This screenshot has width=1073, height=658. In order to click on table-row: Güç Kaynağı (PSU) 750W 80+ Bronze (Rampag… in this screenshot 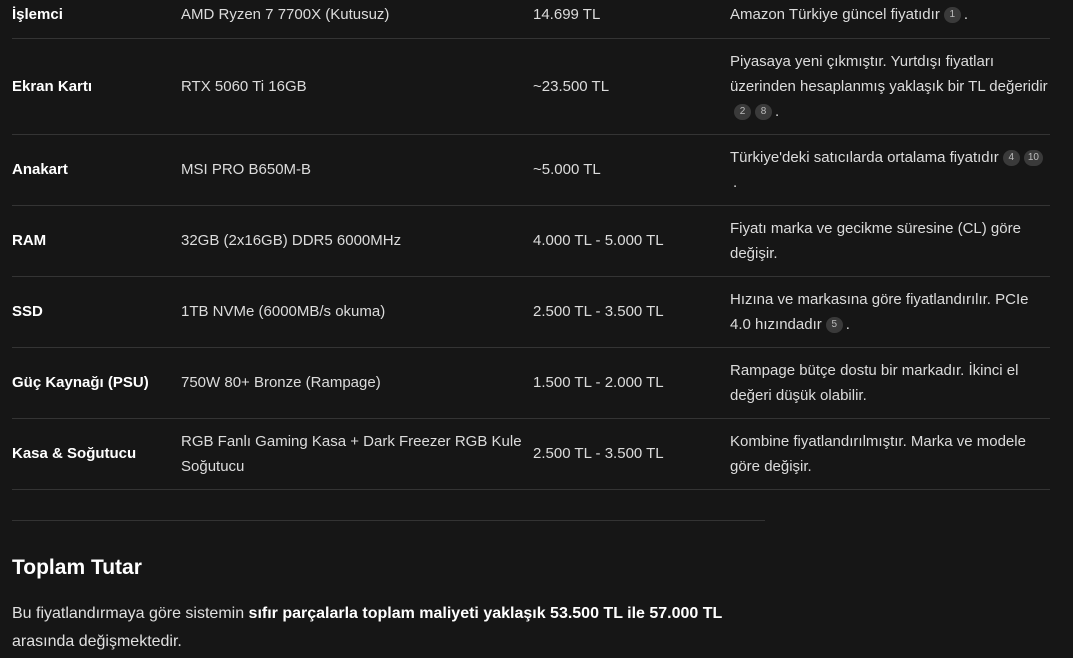, I will do `click(531, 383)`.